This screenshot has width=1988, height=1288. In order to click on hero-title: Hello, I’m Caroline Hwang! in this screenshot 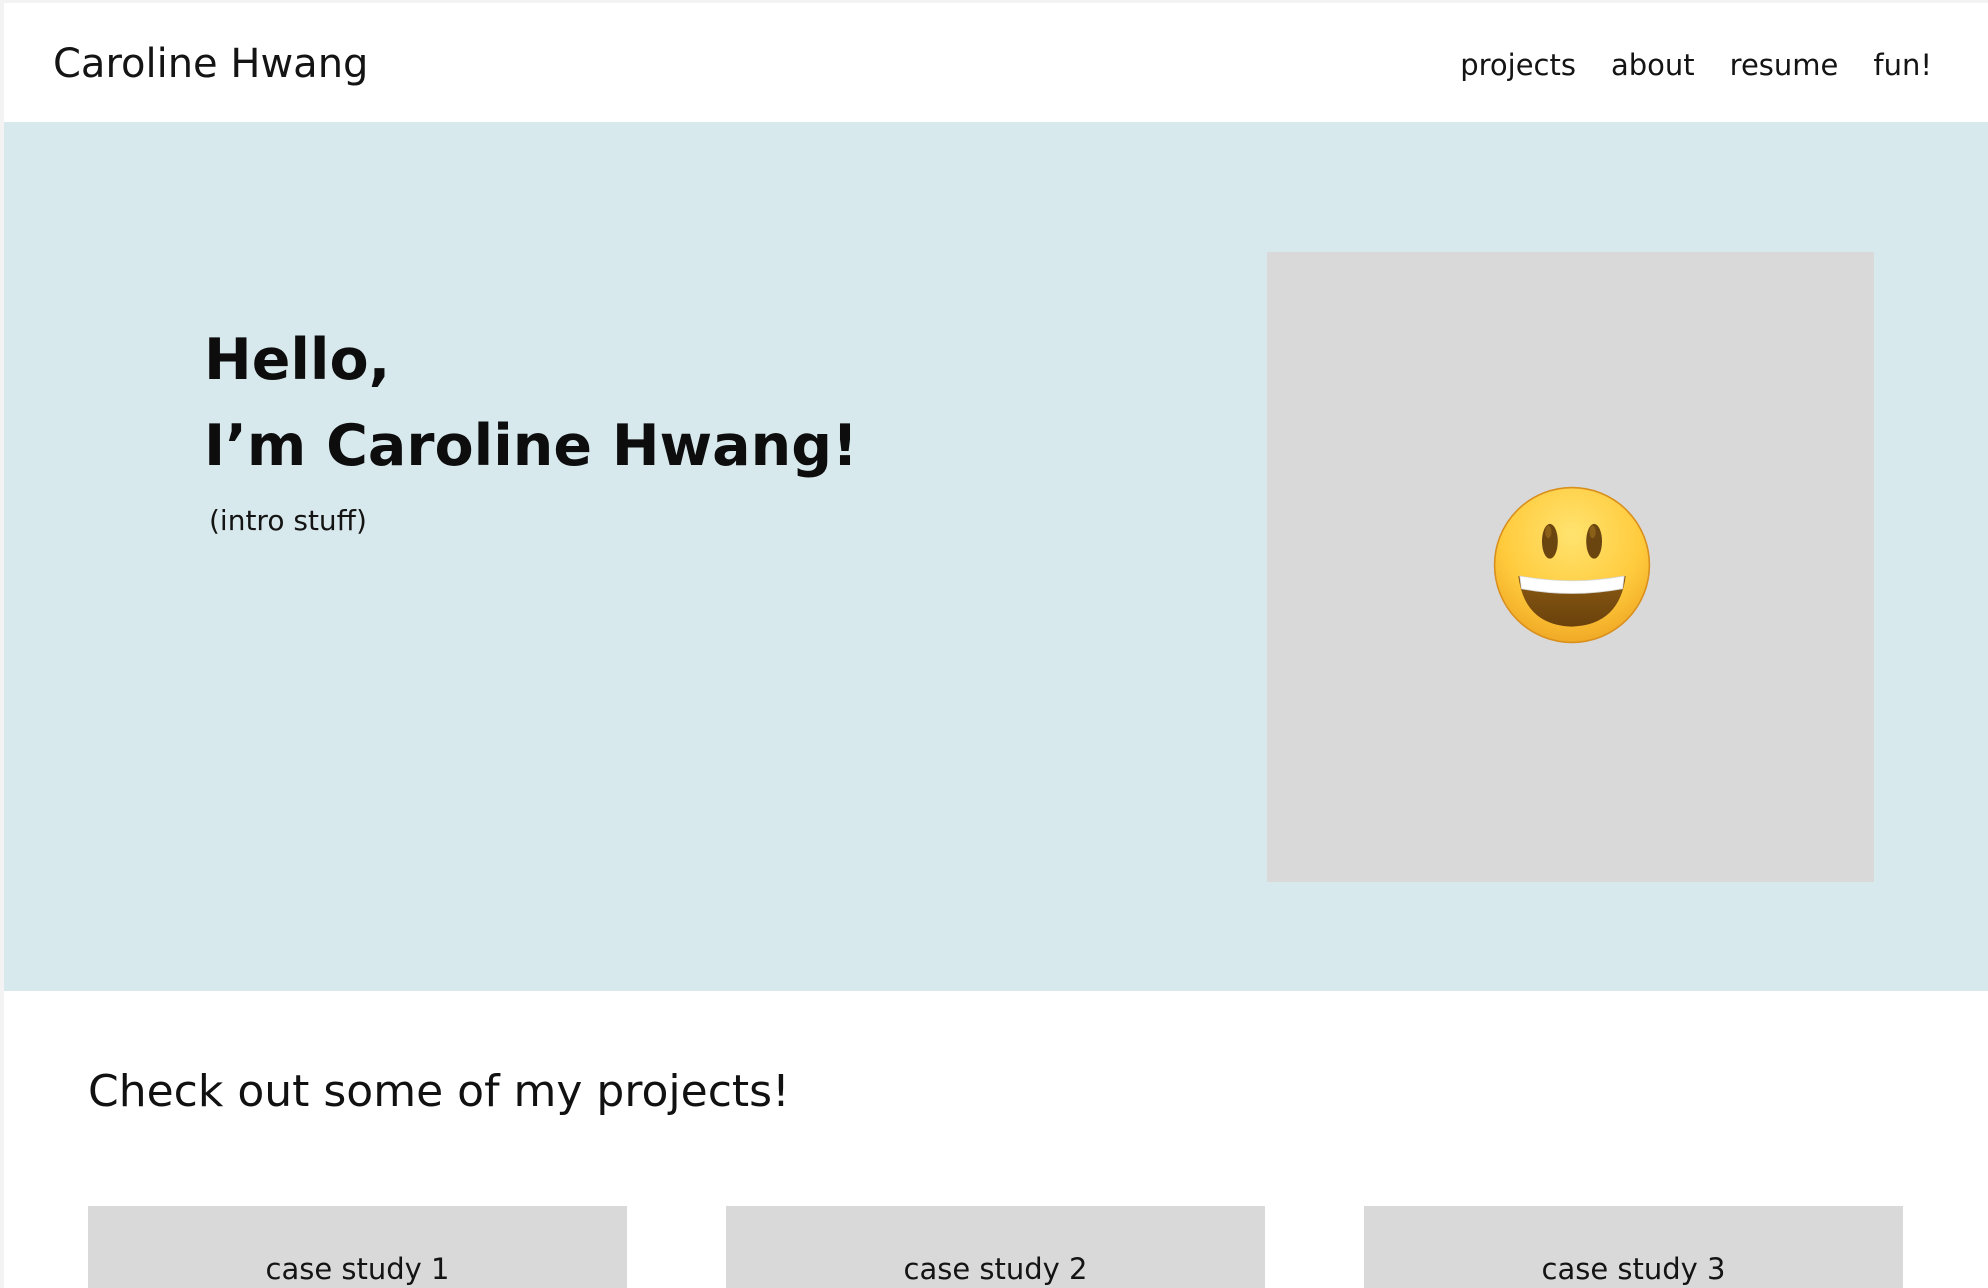, I will do `click(531, 403)`.